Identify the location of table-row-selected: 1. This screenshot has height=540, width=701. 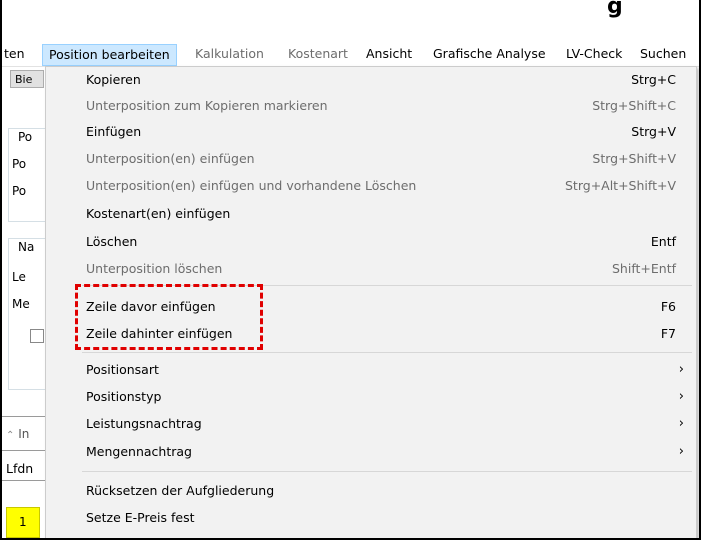
(23, 522).